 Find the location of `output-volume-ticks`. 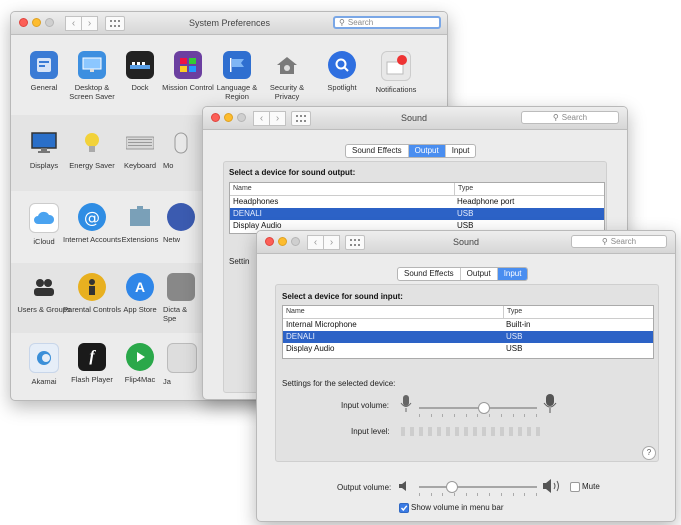

output-volume-ticks is located at coordinates (478, 494).